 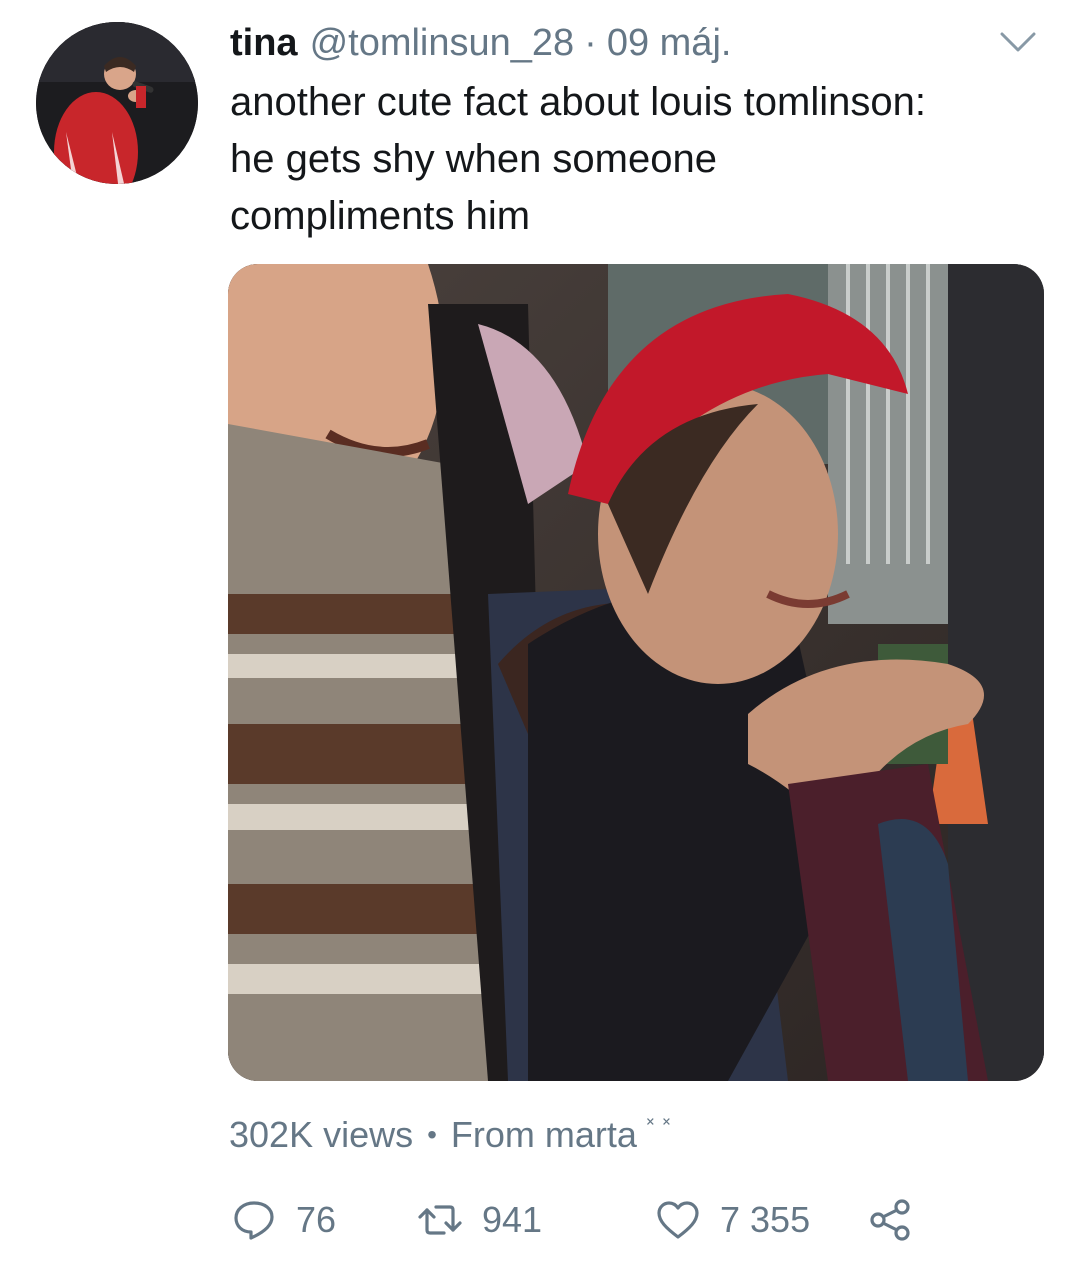 What do you see at coordinates (380, 216) in the screenshot?
I see `tweet-text-line: compliments him` at bounding box center [380, 216].